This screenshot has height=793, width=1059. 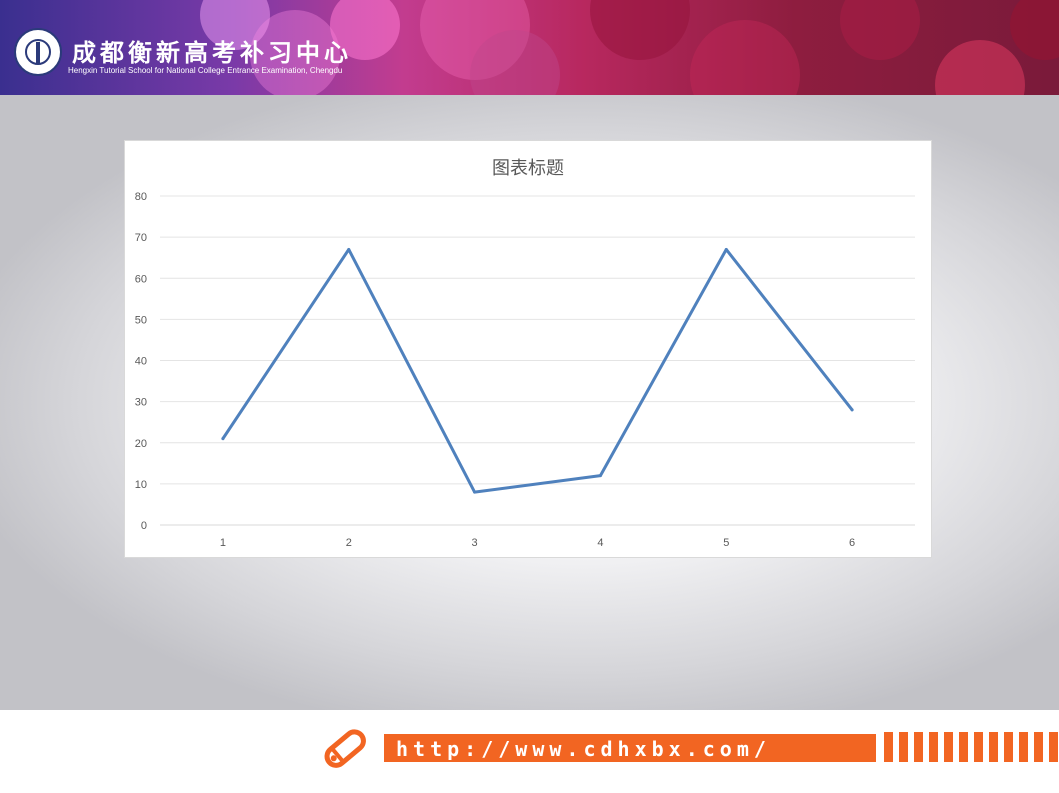 I want to click on y-tick-label: 20, so click(x=141, y=444).